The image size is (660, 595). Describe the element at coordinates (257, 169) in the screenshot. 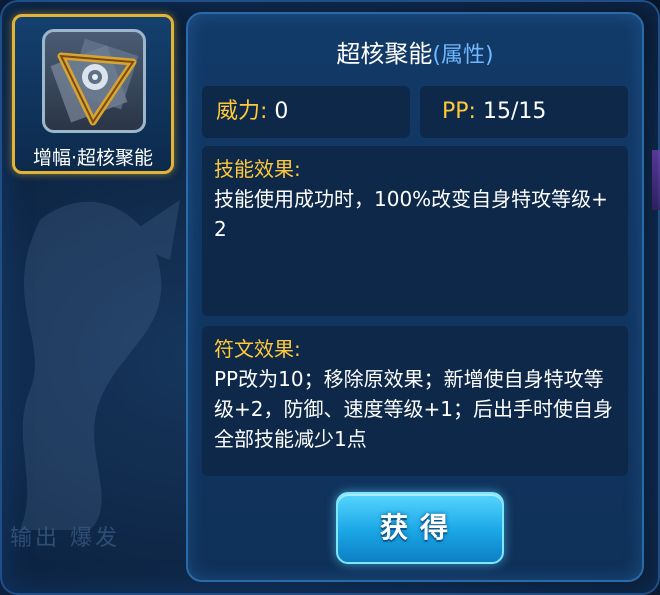

I see `skill-effect-title: 技能效果:` at that location.